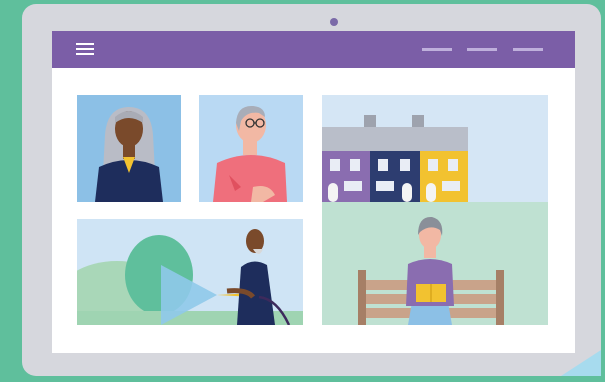 This screenshot has height=382, width=605. What do you see at coordinates (334, 22) in the screenshot?
I see `webcam` at bounding box center [334, 22].